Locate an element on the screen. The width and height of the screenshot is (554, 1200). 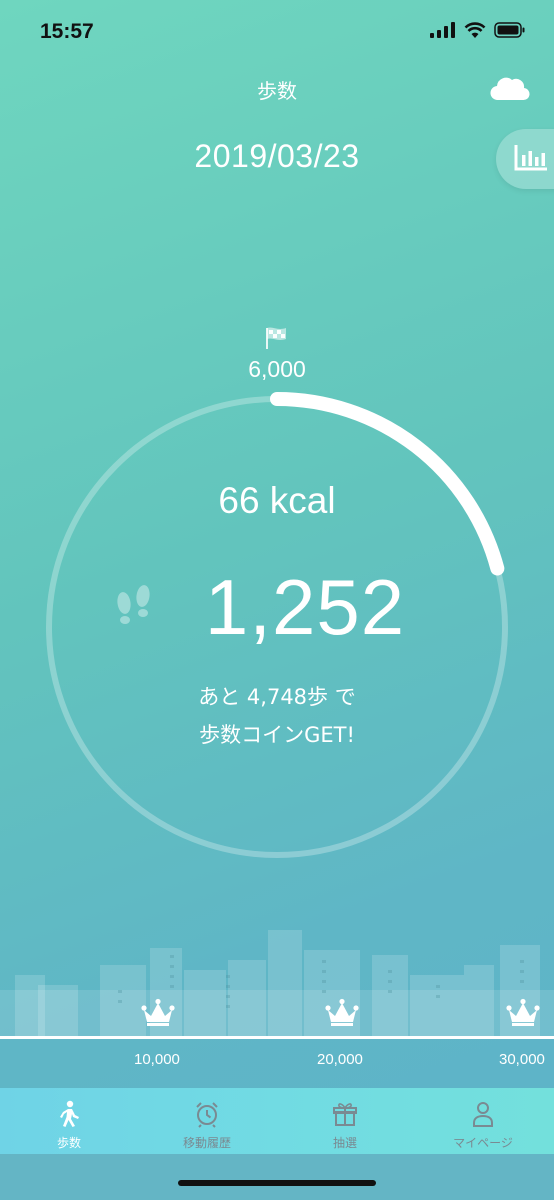
goal-steps: 6,000 is located at coordinates (277, 369).